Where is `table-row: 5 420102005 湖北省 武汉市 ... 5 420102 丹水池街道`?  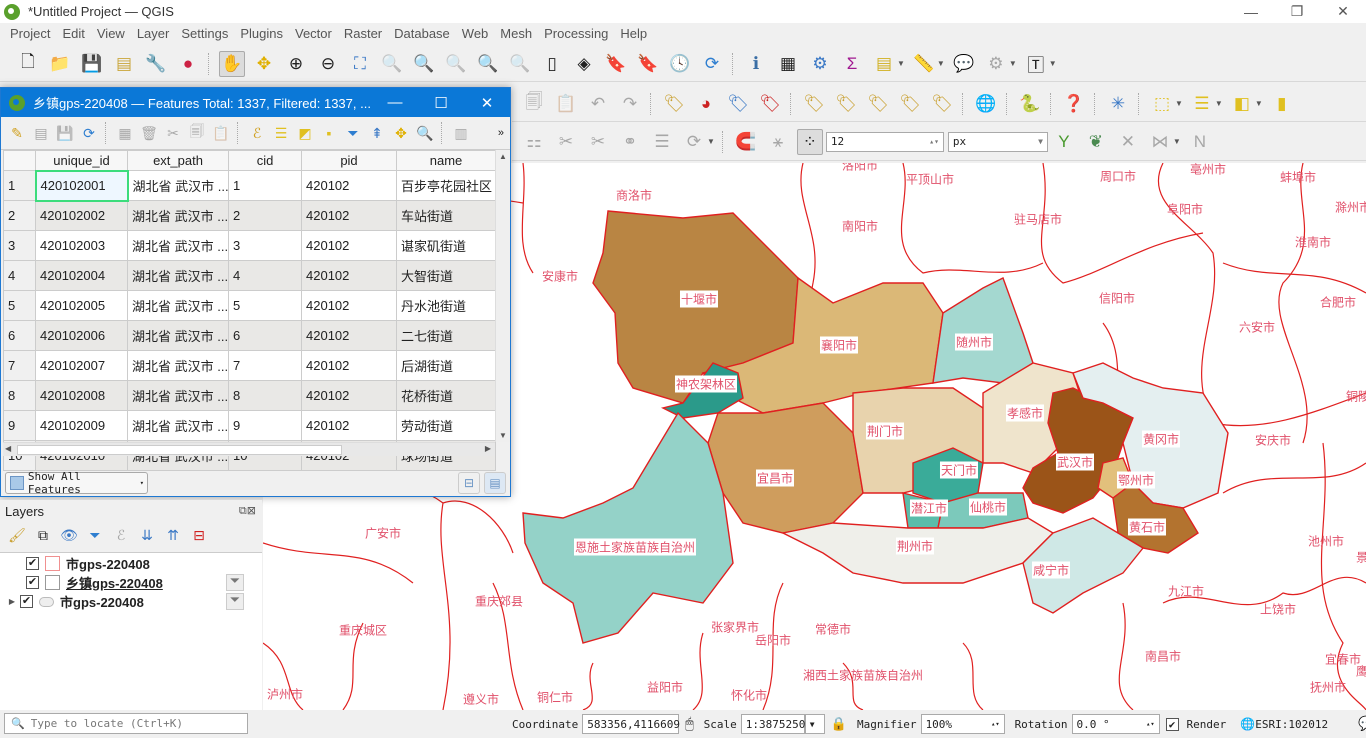
table-row: 5 420102005 湖北省 武汉市 ... 5 420102 丹水池街道 is located at coordinates (249, 305).